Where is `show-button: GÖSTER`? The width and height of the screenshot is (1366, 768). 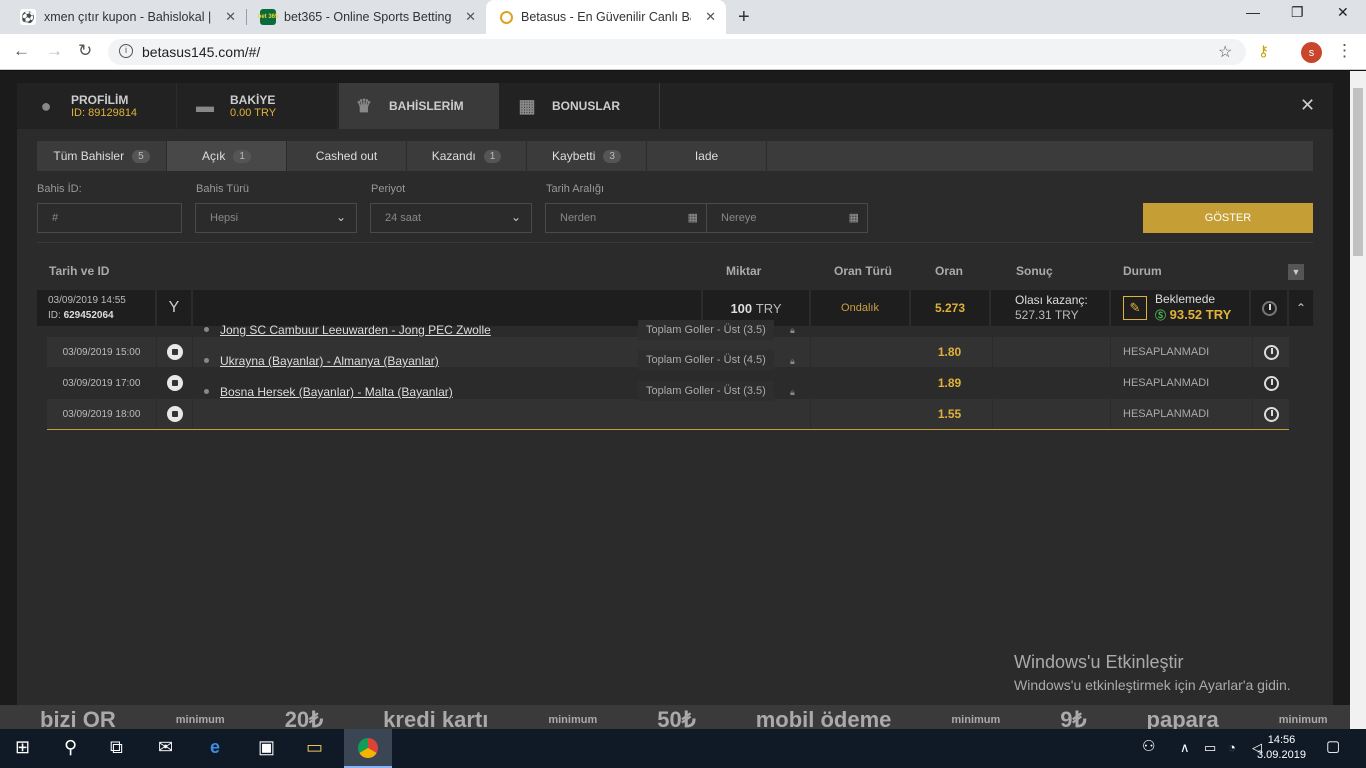
show-button: GÖSTER is located at coordinates (1228, 218).